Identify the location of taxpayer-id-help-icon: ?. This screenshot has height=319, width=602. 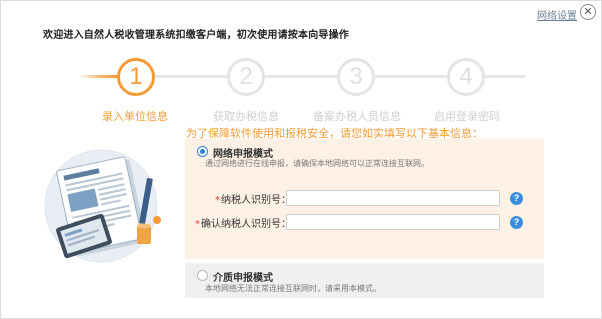
(516, 198).